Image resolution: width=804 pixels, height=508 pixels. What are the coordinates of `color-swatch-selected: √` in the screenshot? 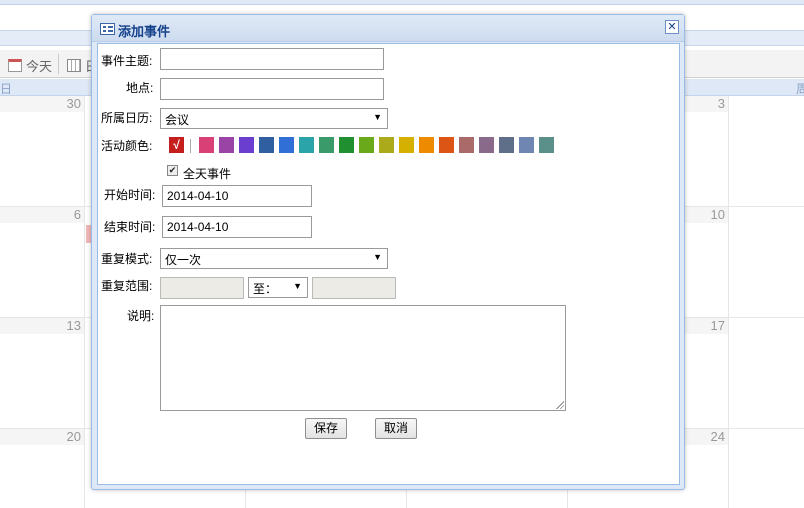 It's located at (176, 145).